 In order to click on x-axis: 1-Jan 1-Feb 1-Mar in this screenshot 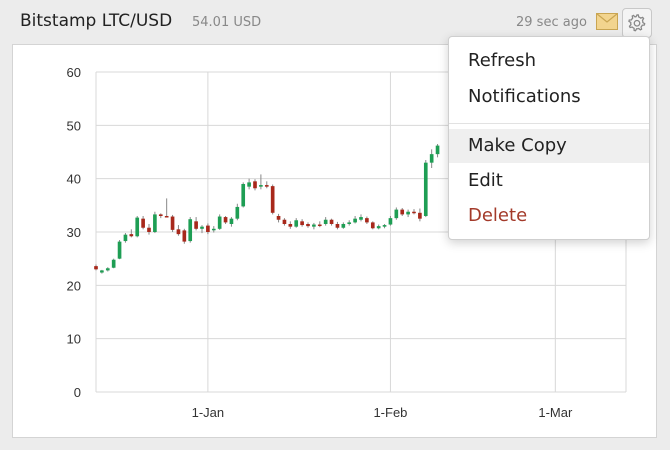, I will do `click(382, 412)`.